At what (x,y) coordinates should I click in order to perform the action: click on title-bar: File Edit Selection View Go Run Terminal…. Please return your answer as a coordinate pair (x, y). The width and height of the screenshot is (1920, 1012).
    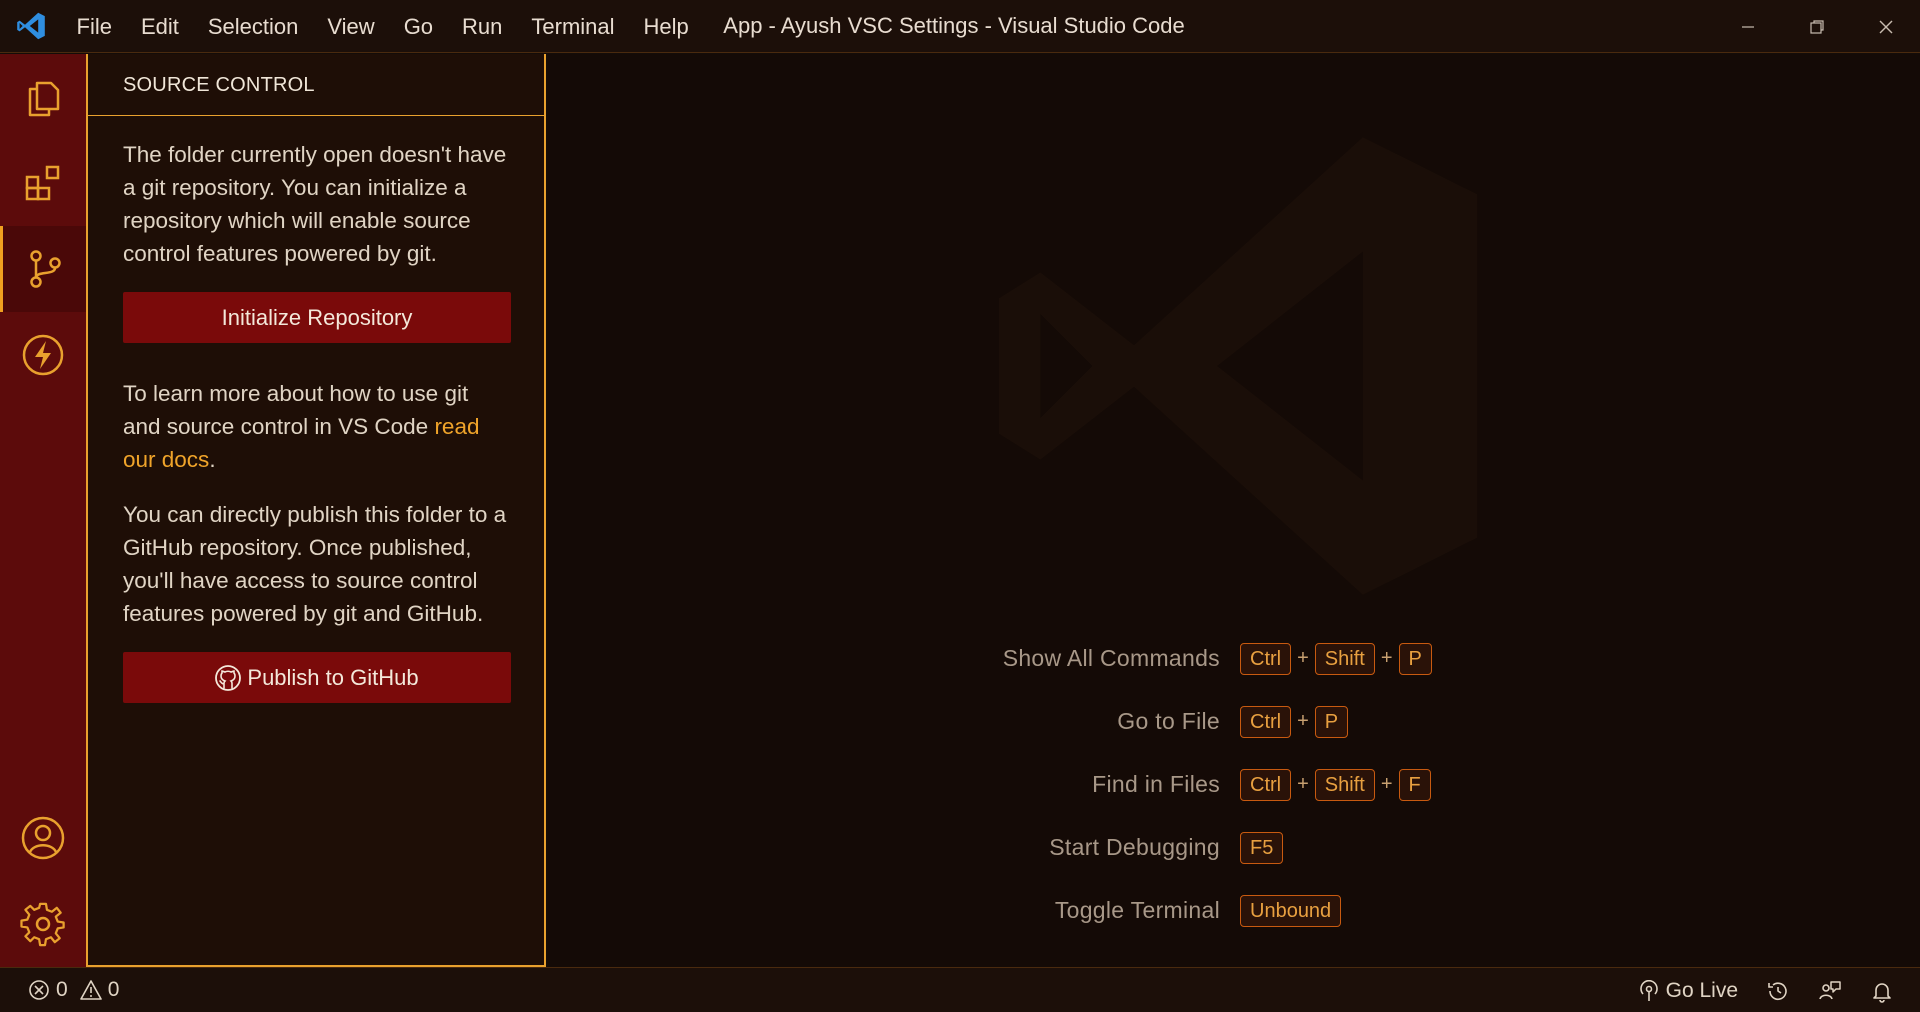
    Looking at the image, I should click on (960, 26).